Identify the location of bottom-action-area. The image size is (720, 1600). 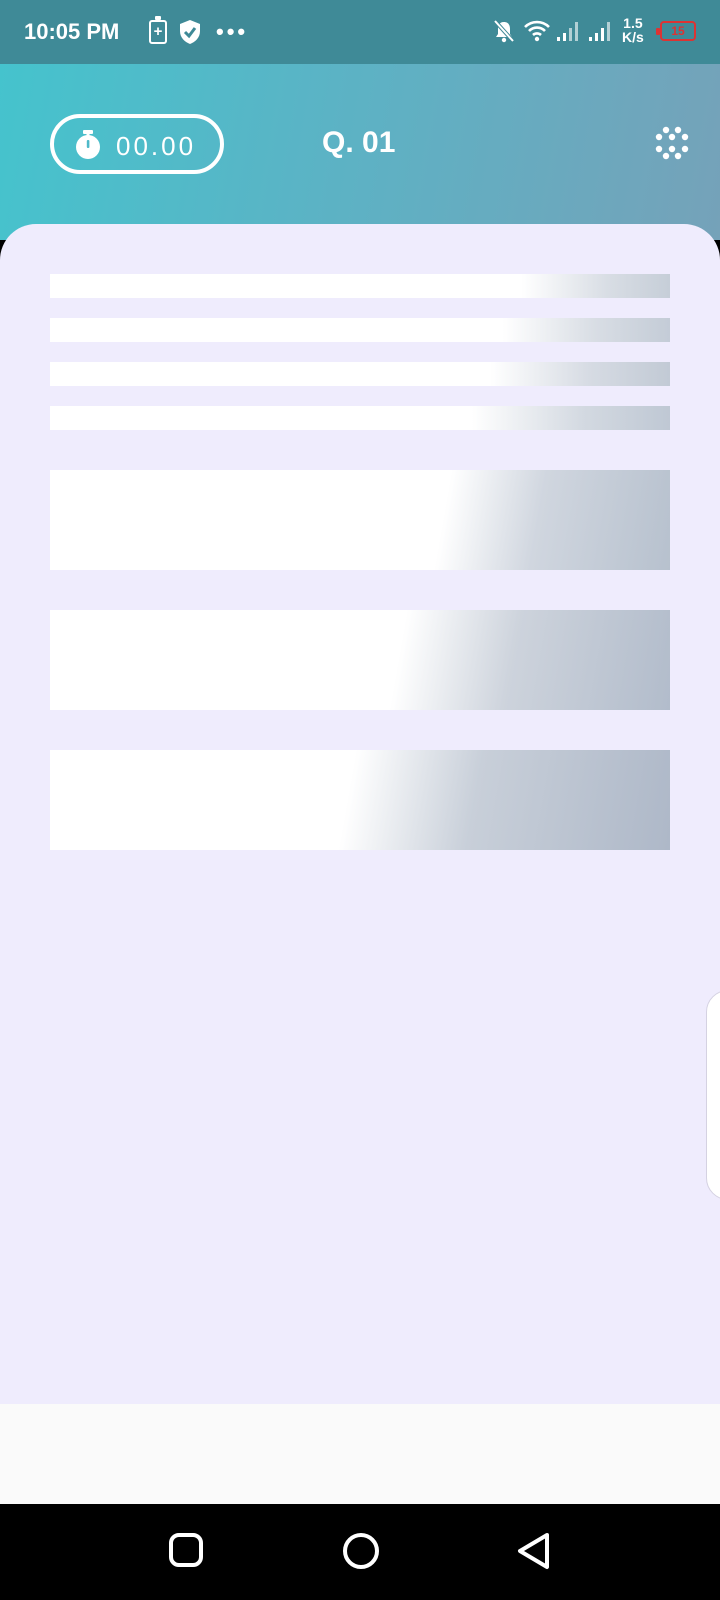
(360, 1454).